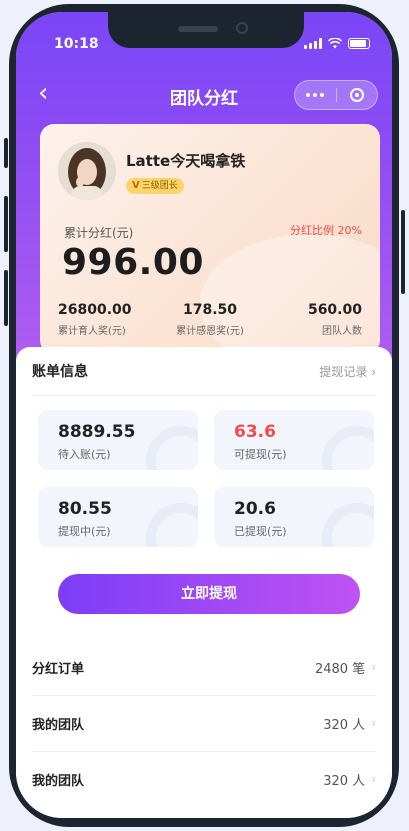  I want to click on stat-mentor-reward: 26800.00 累计育人奖(元), so click(99, 319).